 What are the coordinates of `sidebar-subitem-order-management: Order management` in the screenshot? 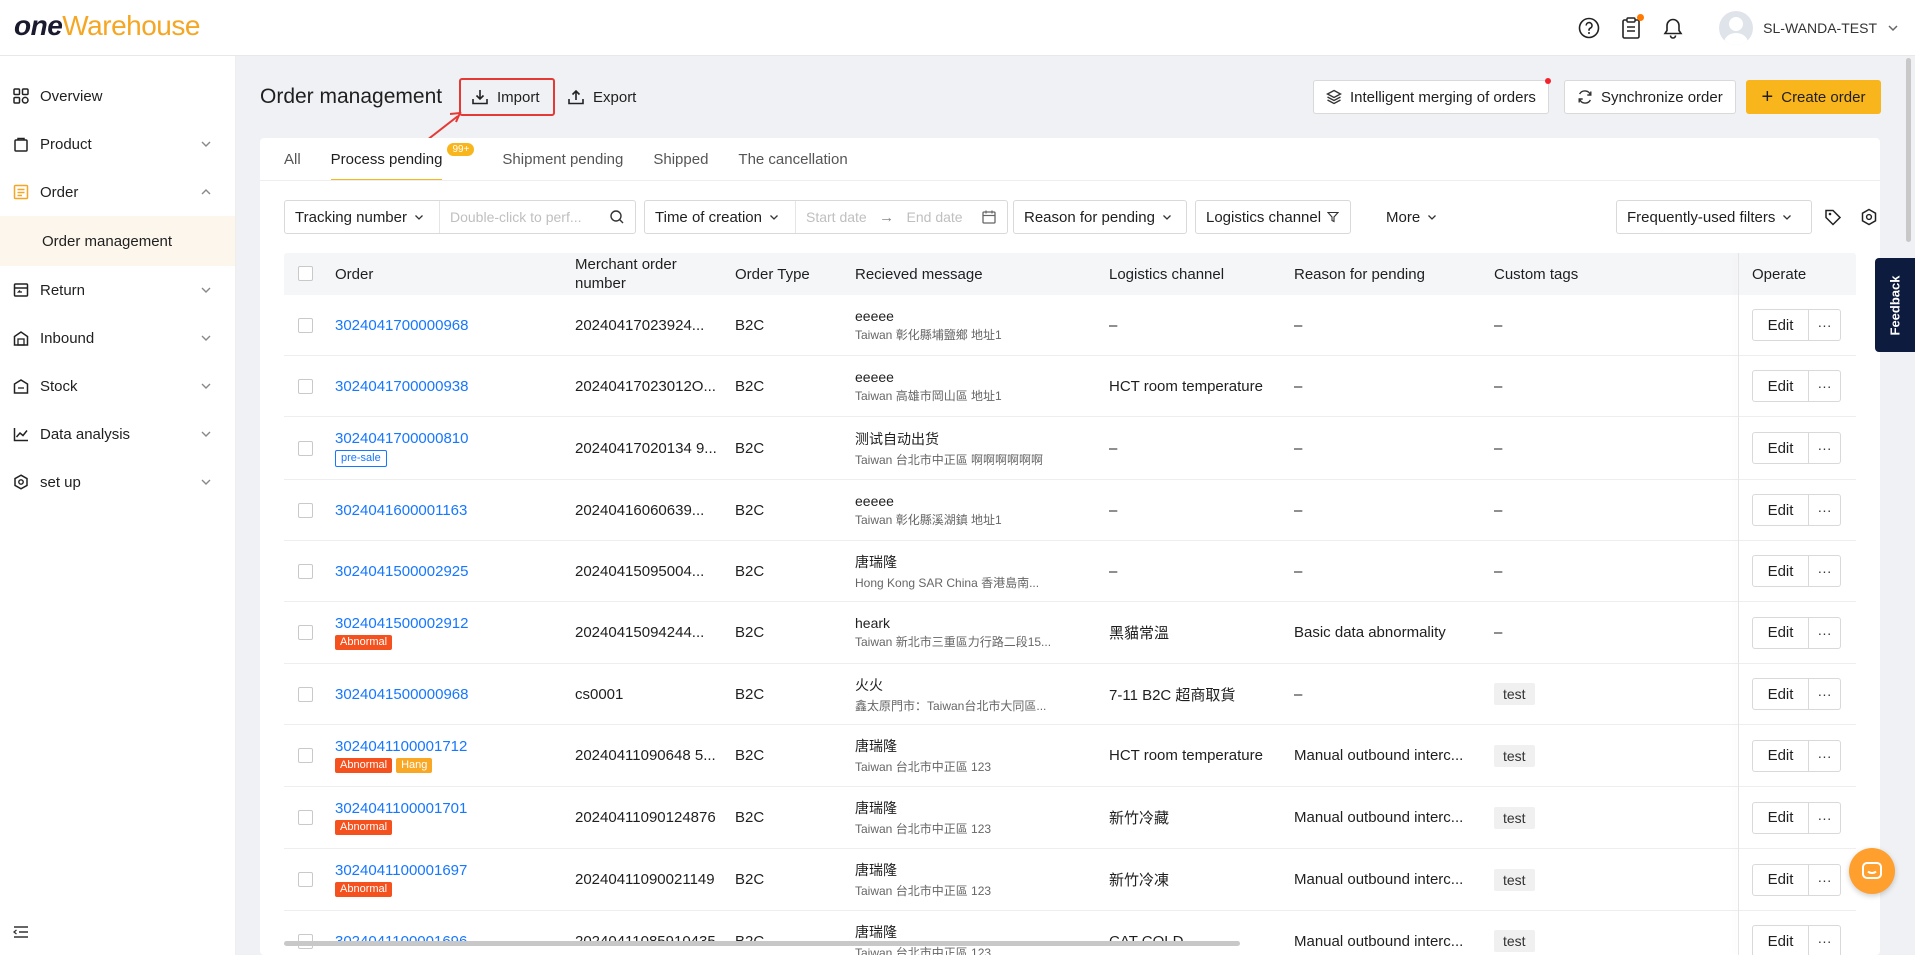 It's located at (117, 241).